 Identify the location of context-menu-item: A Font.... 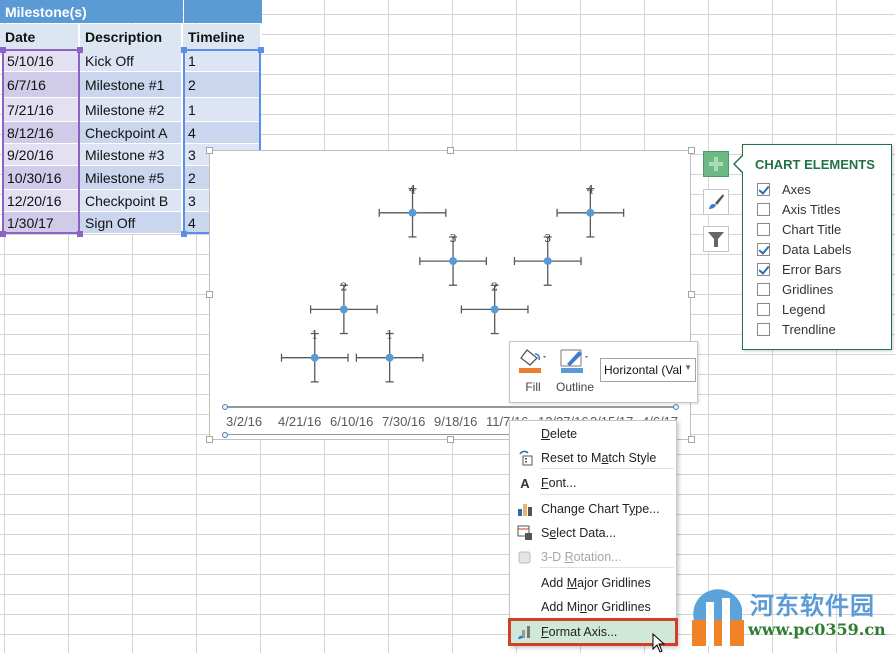
(593, 483).